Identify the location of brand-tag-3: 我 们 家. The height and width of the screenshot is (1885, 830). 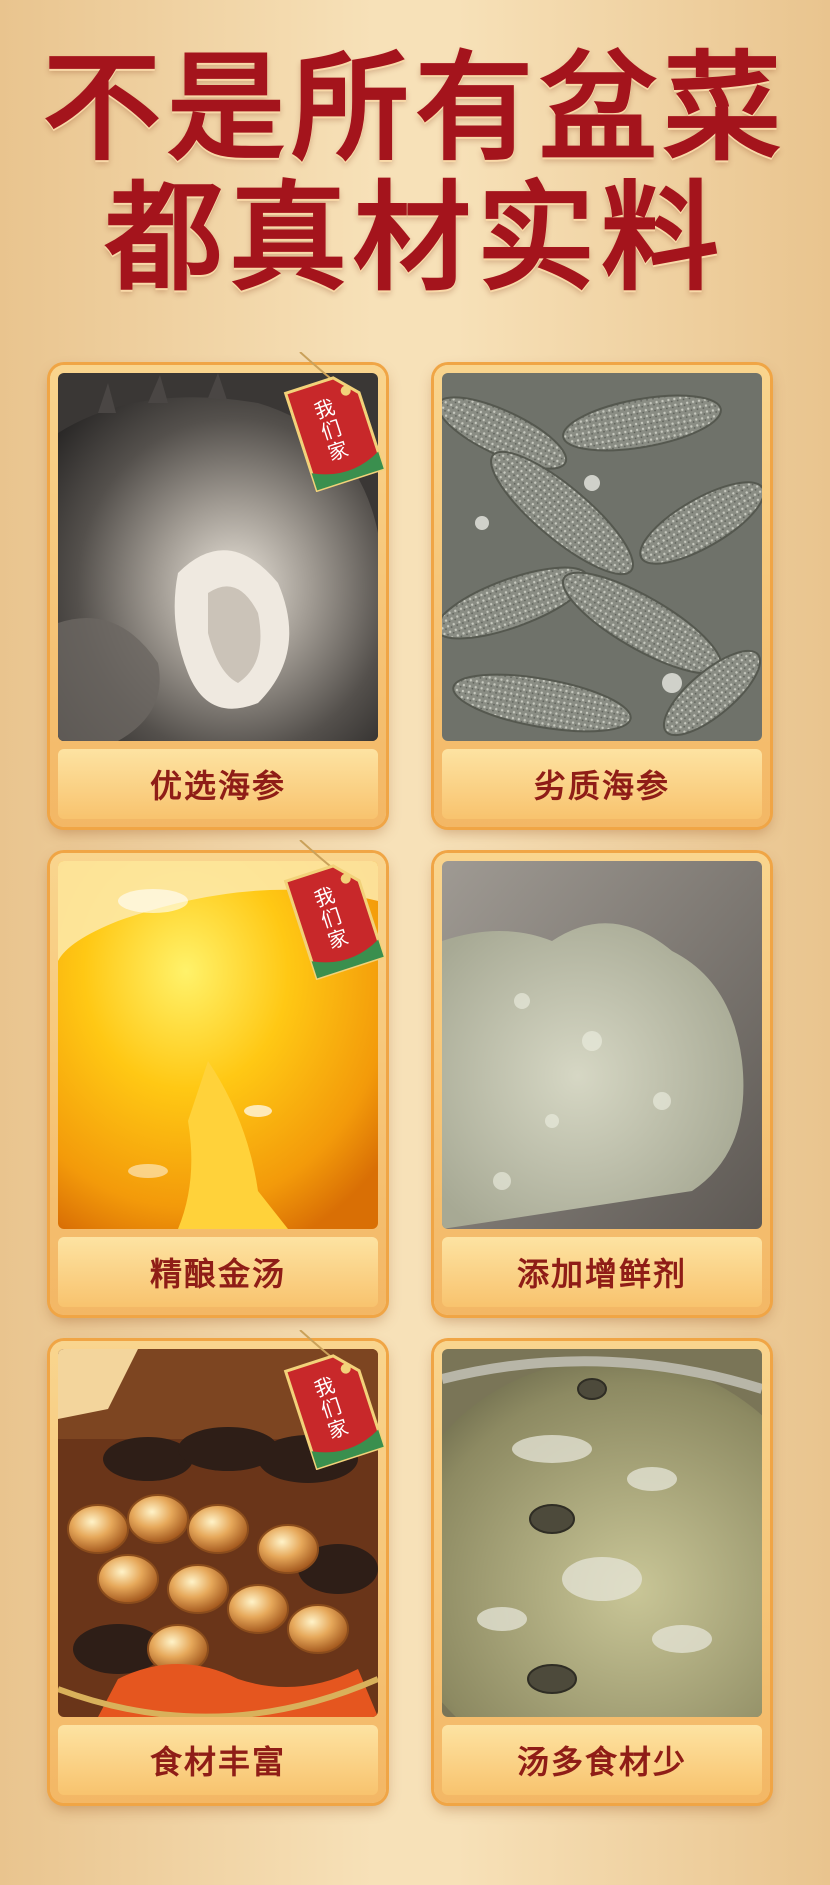
(335, 1400).